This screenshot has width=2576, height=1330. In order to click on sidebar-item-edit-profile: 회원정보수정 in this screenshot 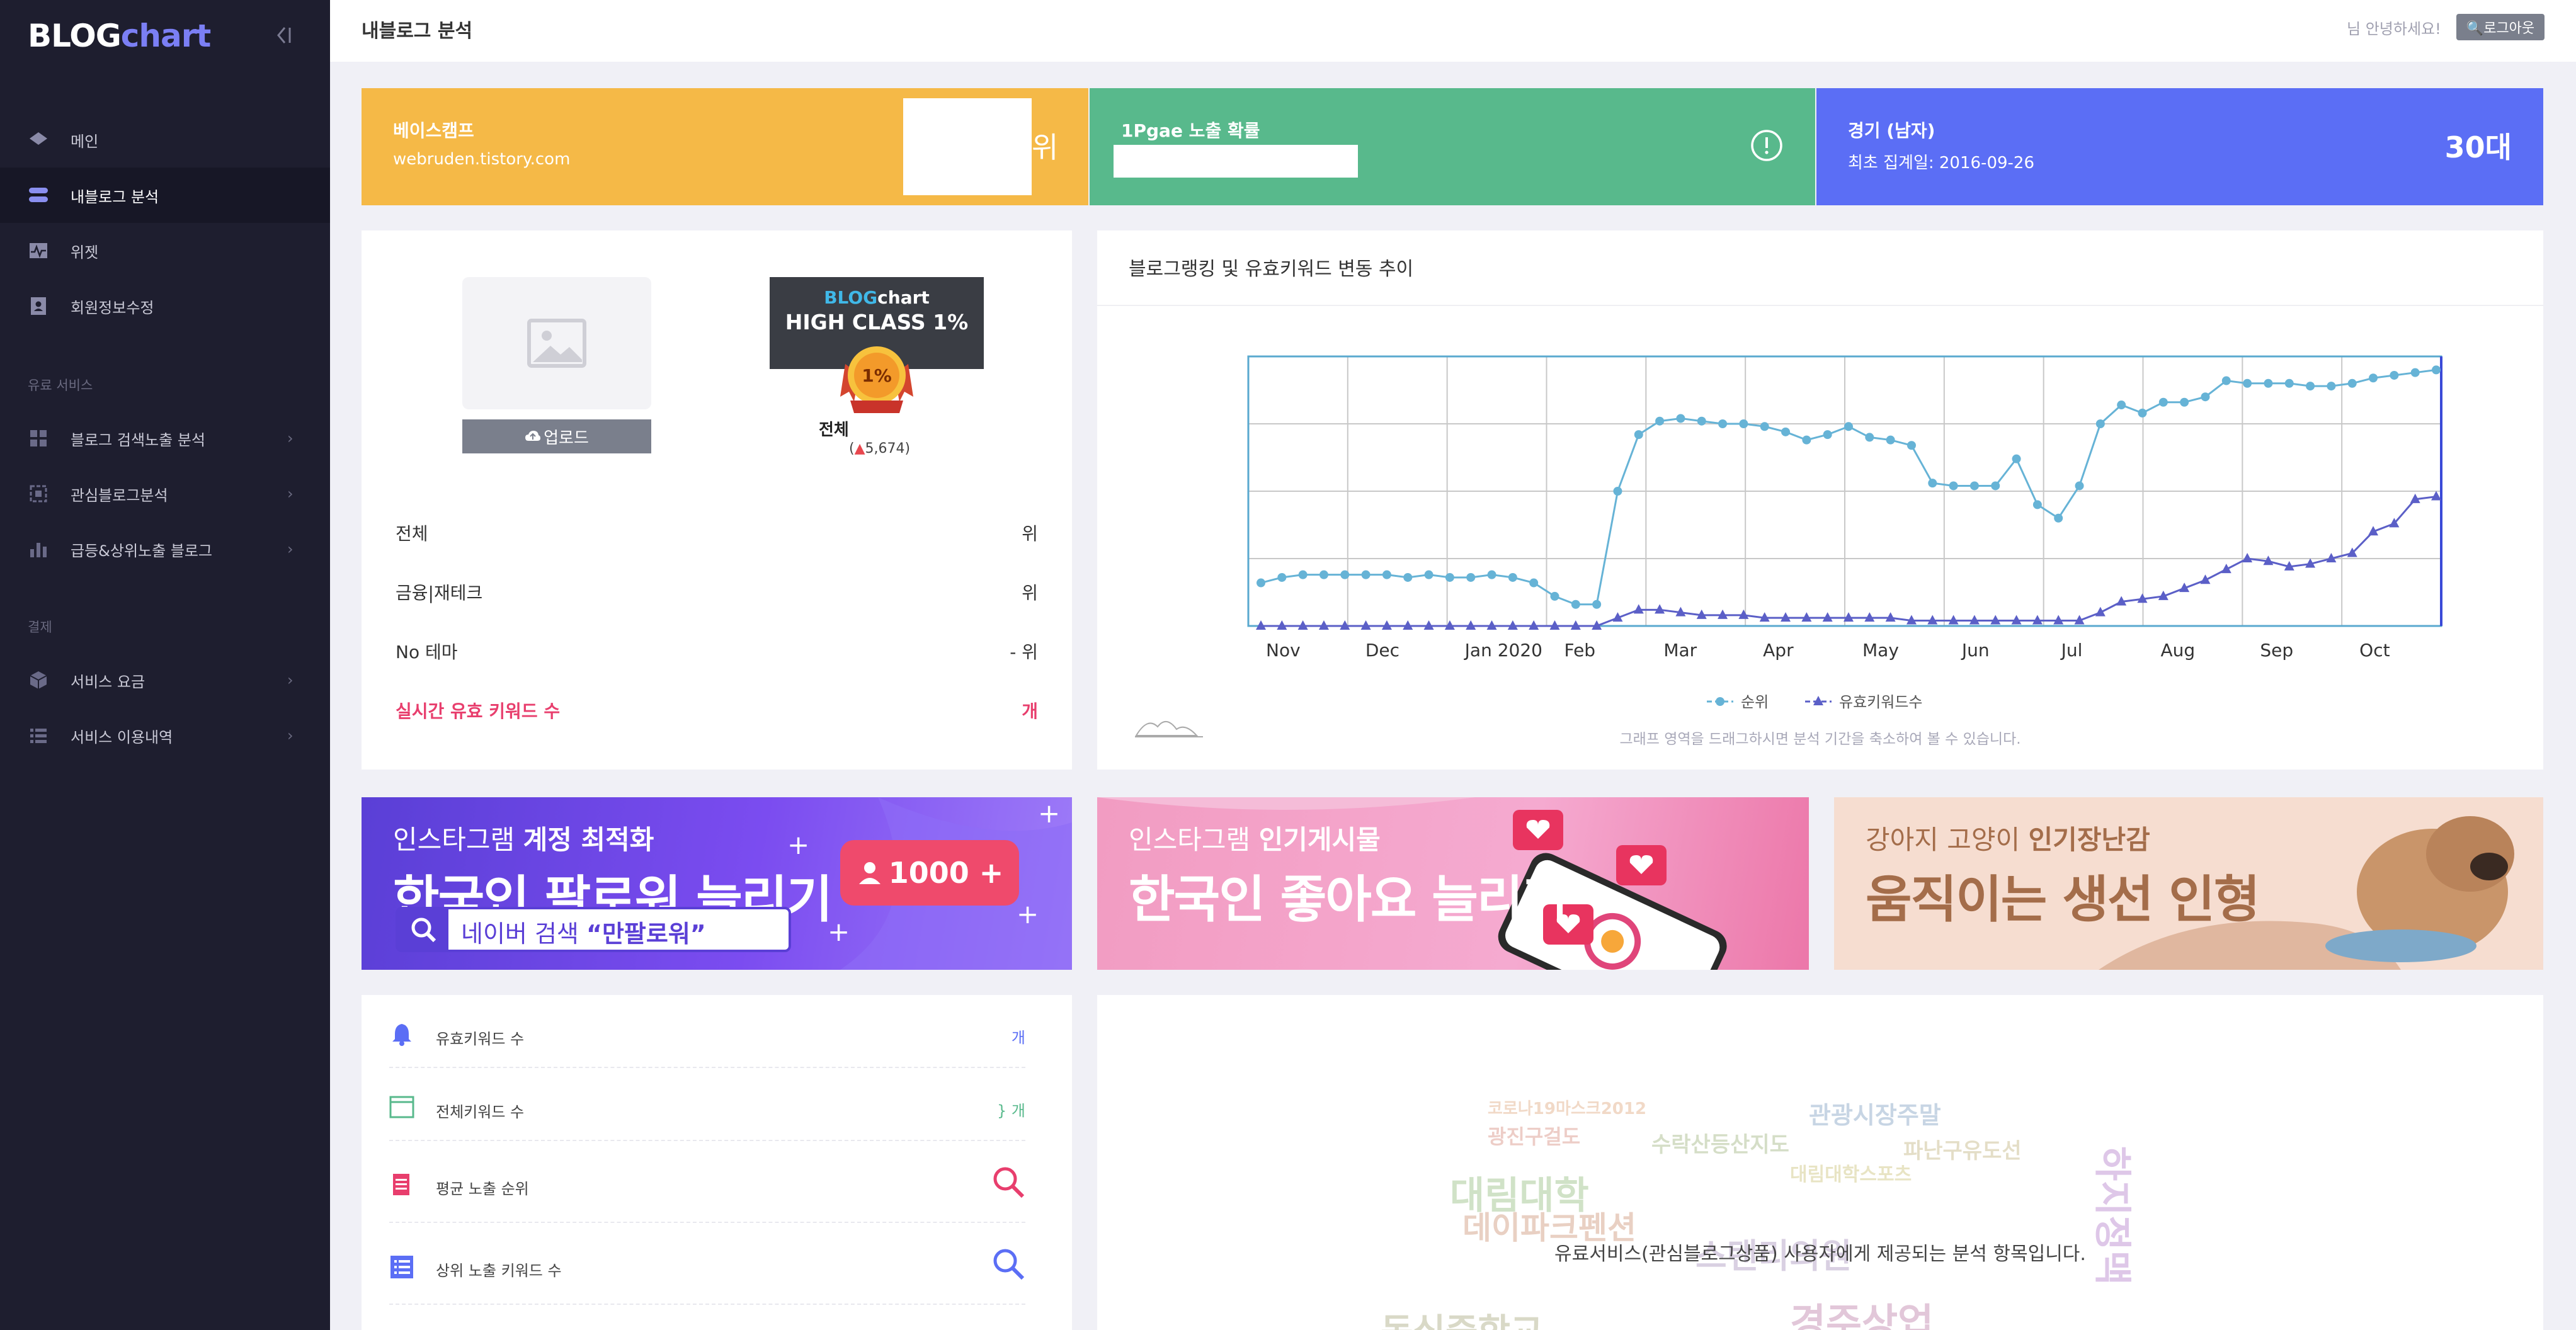, I will do `click(165, 306)`.